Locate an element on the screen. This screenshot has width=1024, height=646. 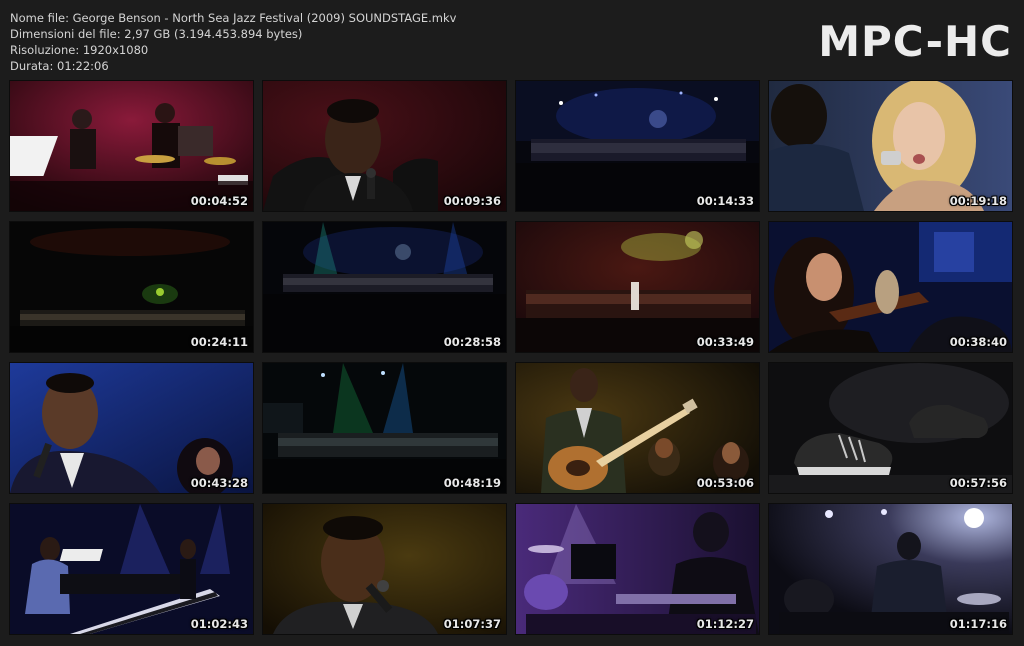
timestamp: 00:09:36 is located at coordinates (472, 201).